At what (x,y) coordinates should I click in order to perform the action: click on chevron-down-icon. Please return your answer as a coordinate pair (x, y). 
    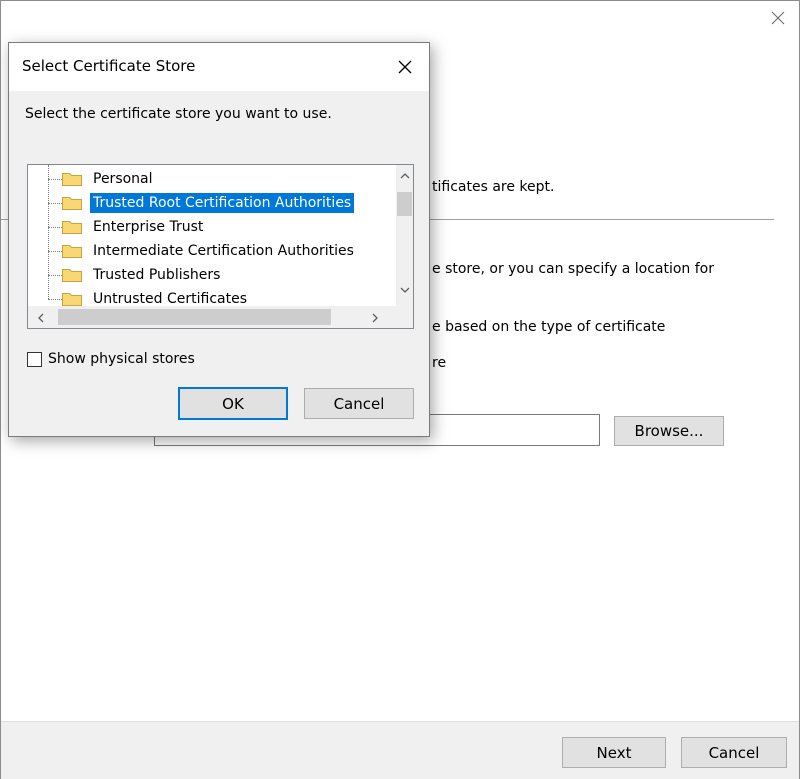
    Looking at the image, I should click on (404, 290).